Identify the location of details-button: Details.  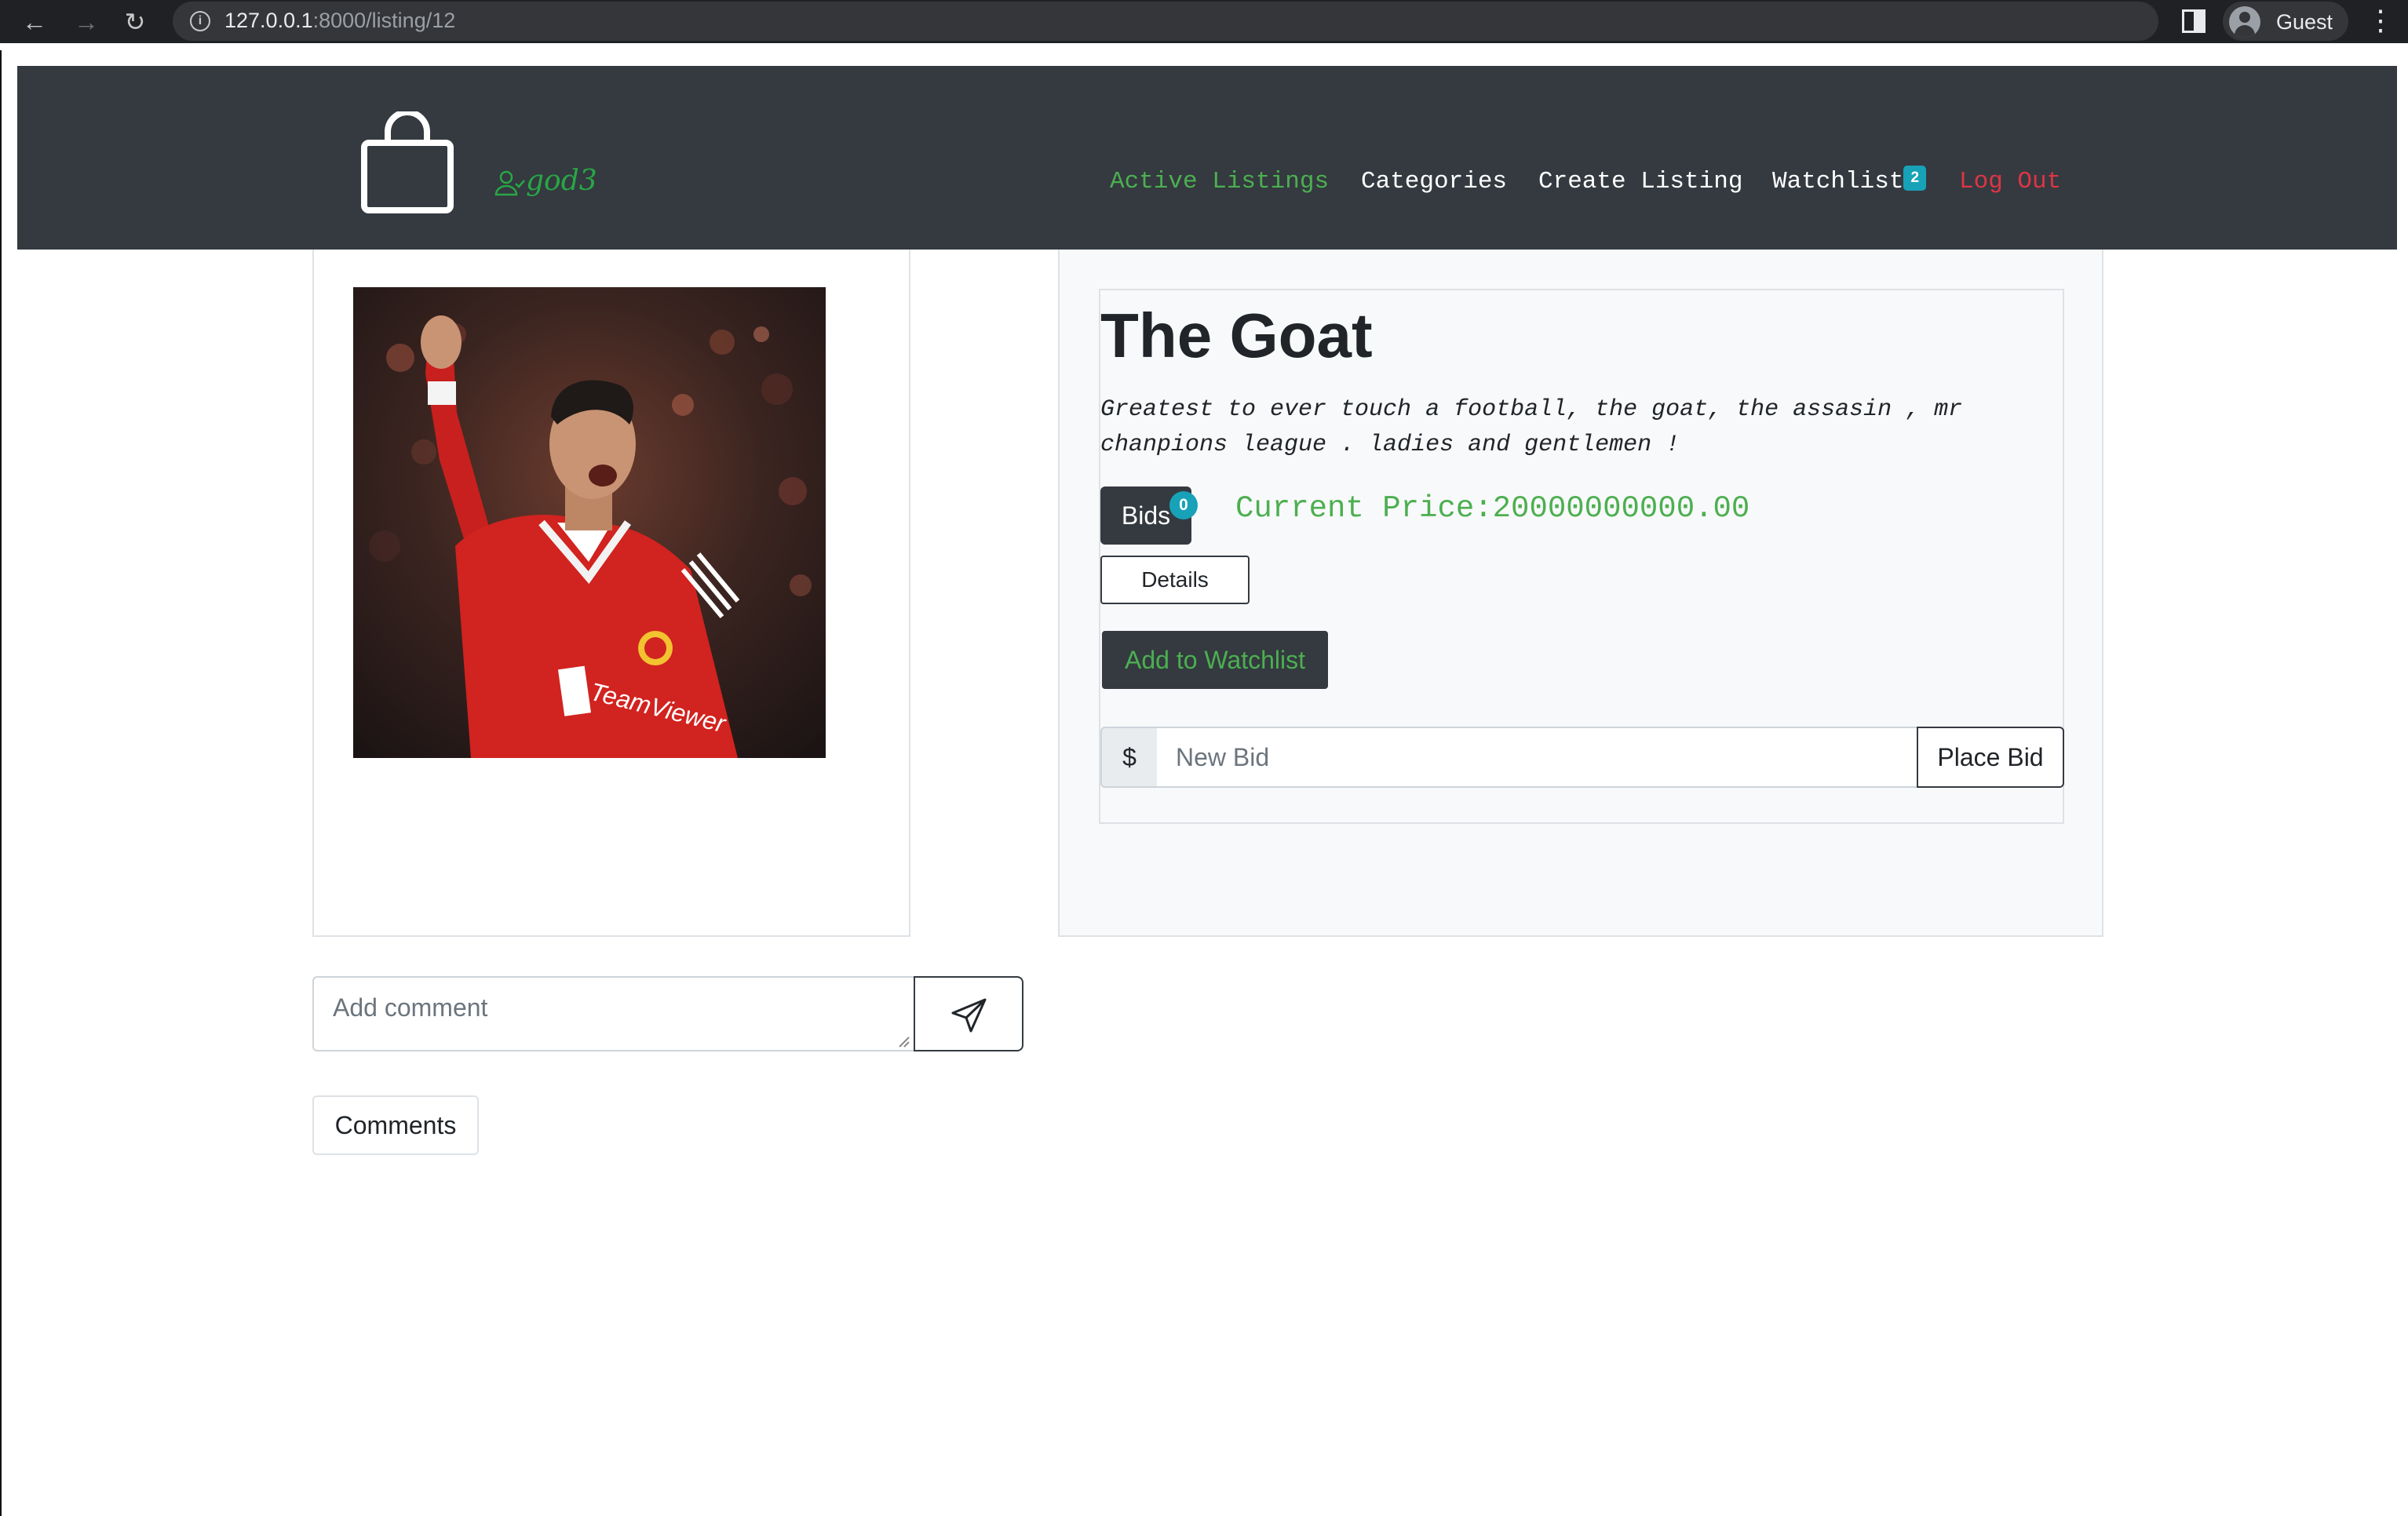
(1175, 580).